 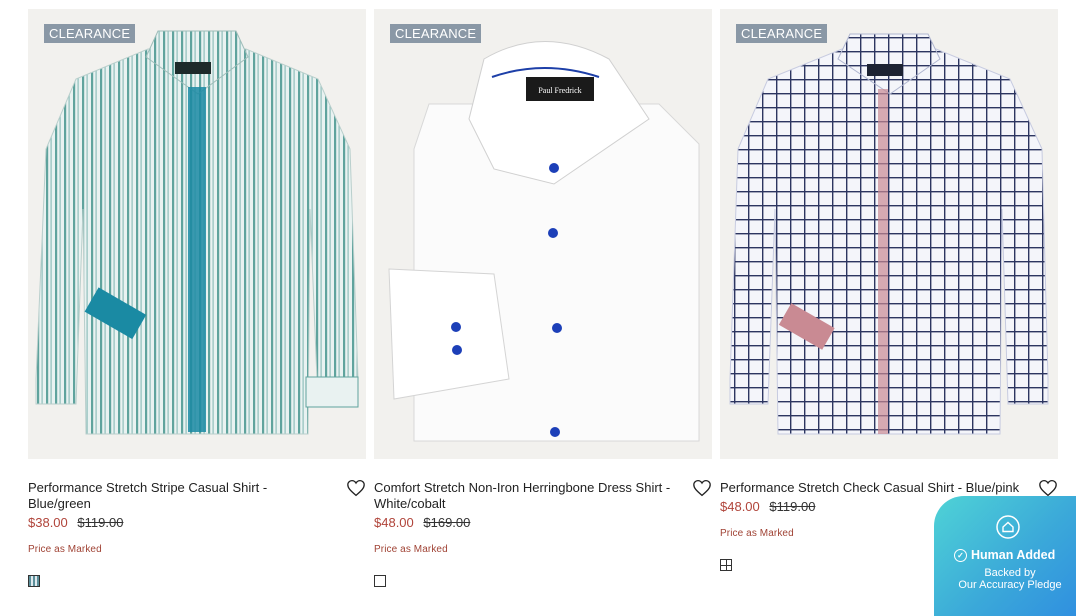 What do you see at coordinates (1013, 555) in the screenshot?
I see `pledge-title: Human Added` at bounding box center [1013, 555].